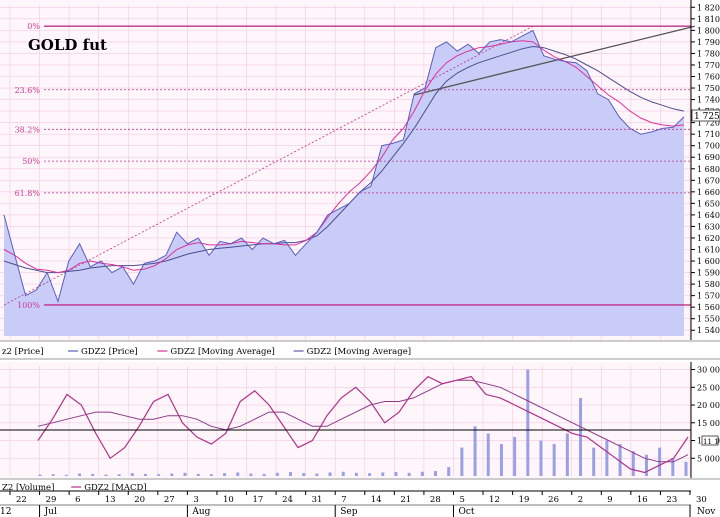 The image size is (720, 517). I want to click on fibonacci-level-label: 100%, so click(28, 305).